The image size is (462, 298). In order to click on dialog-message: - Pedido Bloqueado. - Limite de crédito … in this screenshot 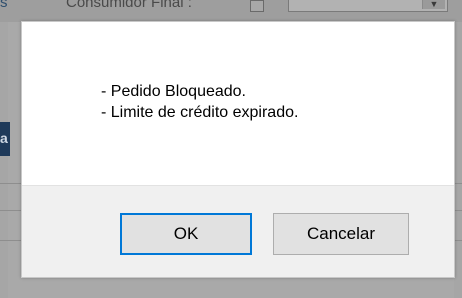, I will do `click(199, 102)`.